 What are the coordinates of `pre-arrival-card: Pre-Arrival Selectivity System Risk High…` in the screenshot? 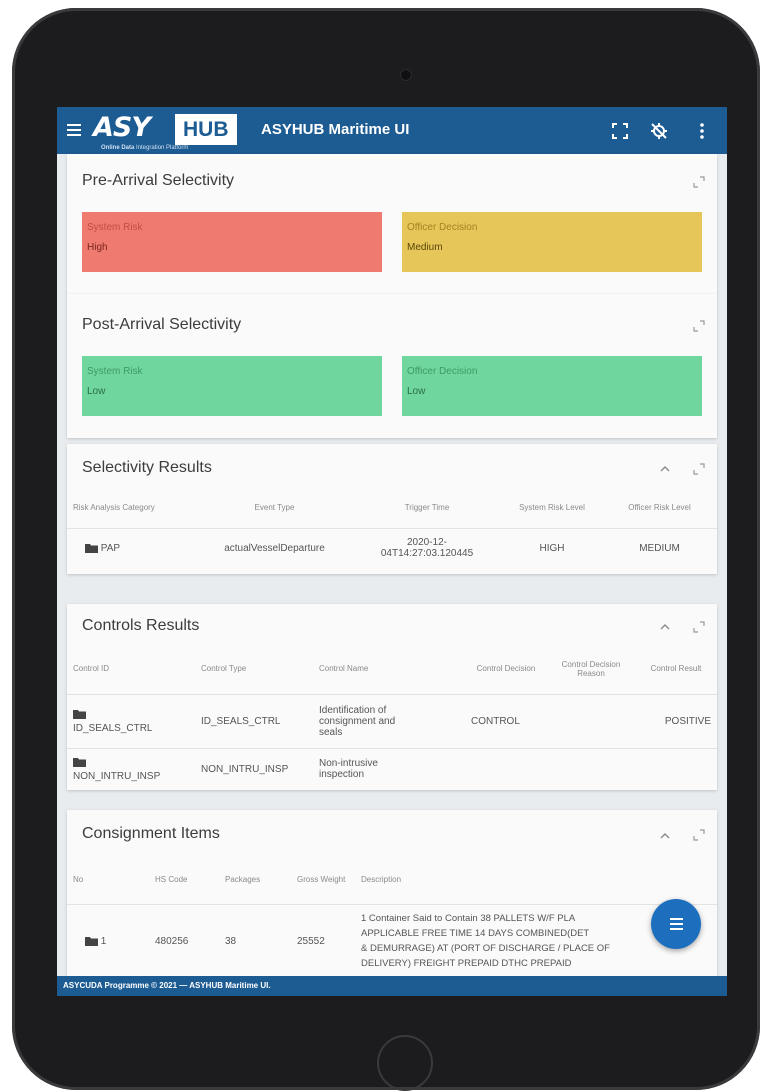 It's located at (392, 224).